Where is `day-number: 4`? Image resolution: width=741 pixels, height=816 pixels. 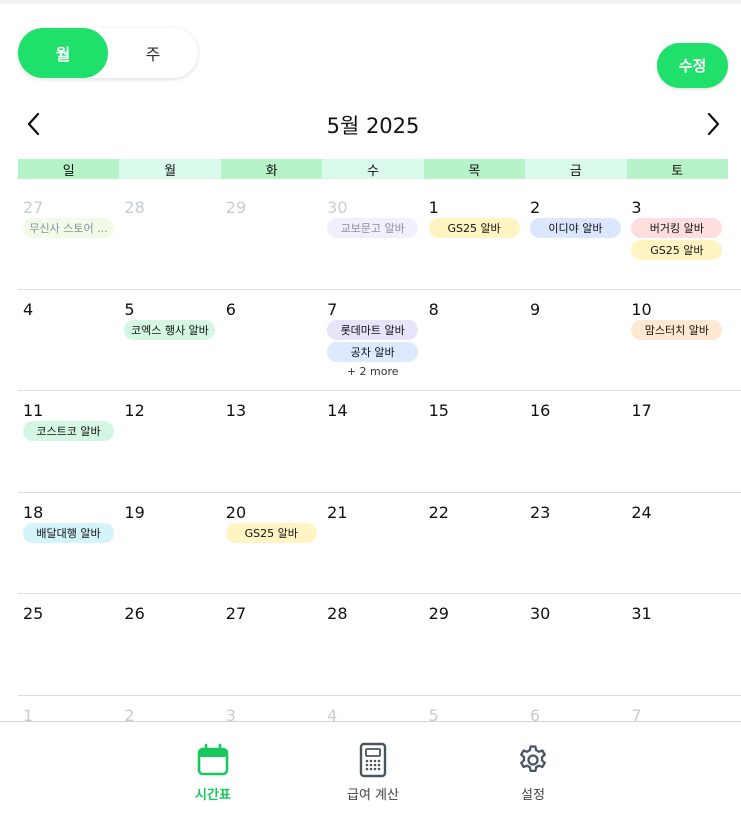 day-number: 4 is located at coordinates (28, 309).